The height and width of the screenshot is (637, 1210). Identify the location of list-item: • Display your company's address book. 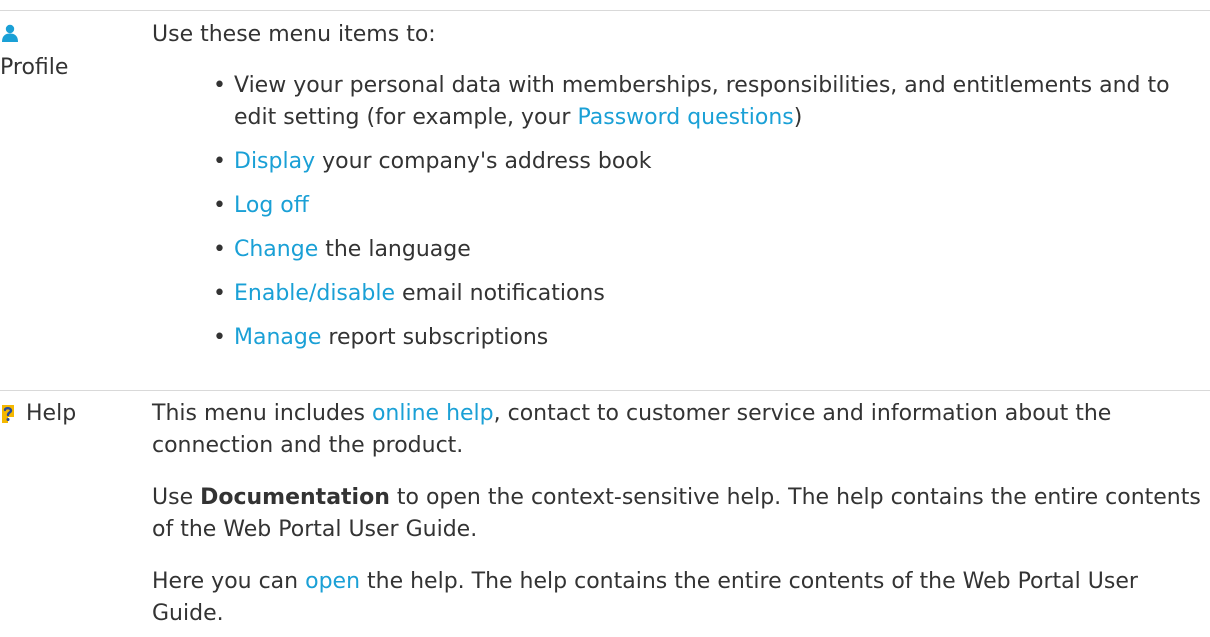
(677, 162).